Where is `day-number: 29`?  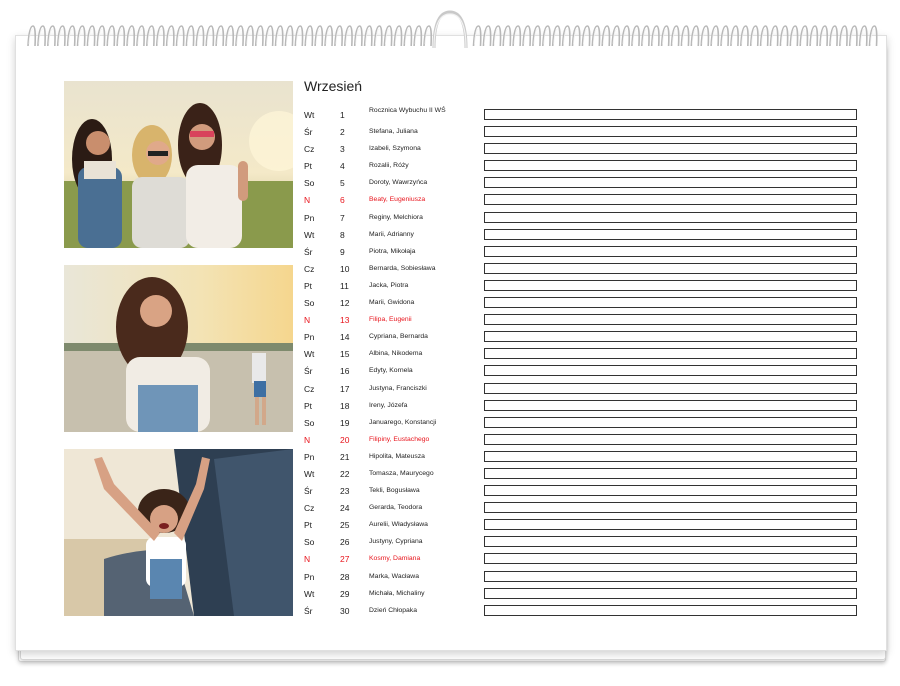 day-number: 29 is located at coordinates (345, 593).